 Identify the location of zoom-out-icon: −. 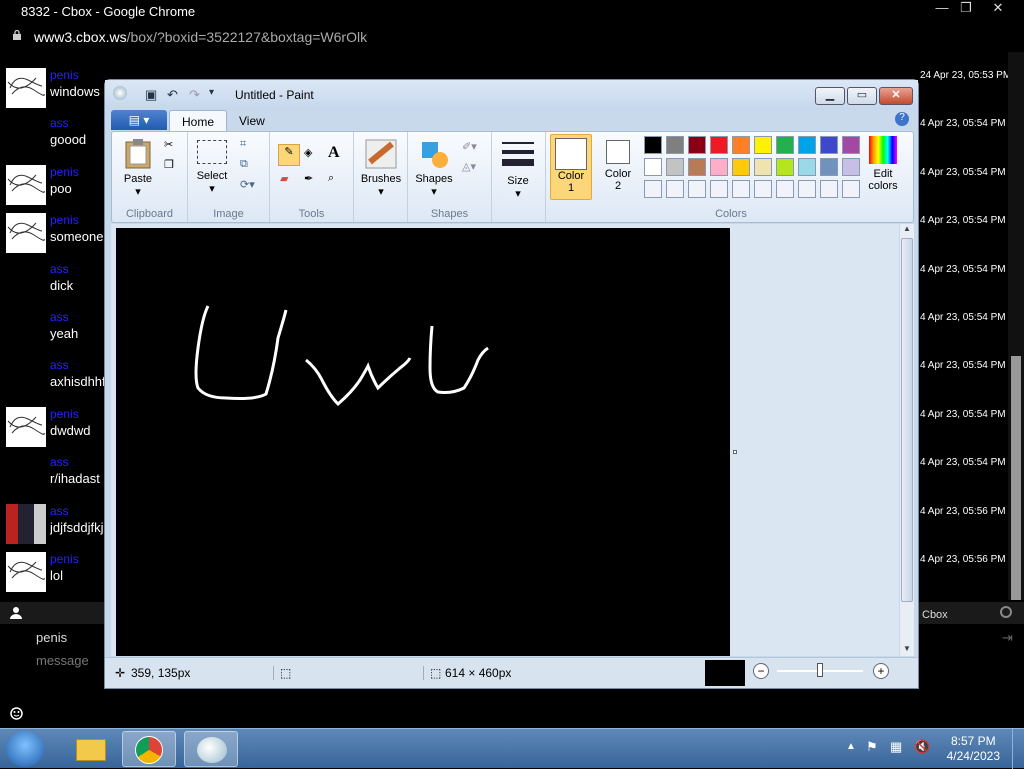
(761, 671).